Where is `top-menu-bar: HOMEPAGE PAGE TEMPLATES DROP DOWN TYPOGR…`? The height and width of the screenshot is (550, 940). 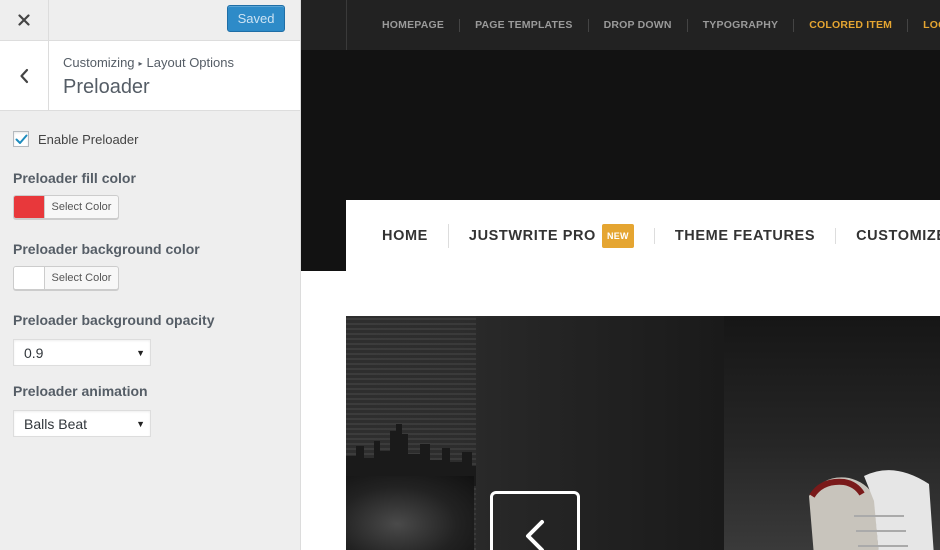 top-menu-bar: HOMEPAGE PAGE TEMPLATES DROP DOWN TYPOGR… is located at coordinates (620, 25).